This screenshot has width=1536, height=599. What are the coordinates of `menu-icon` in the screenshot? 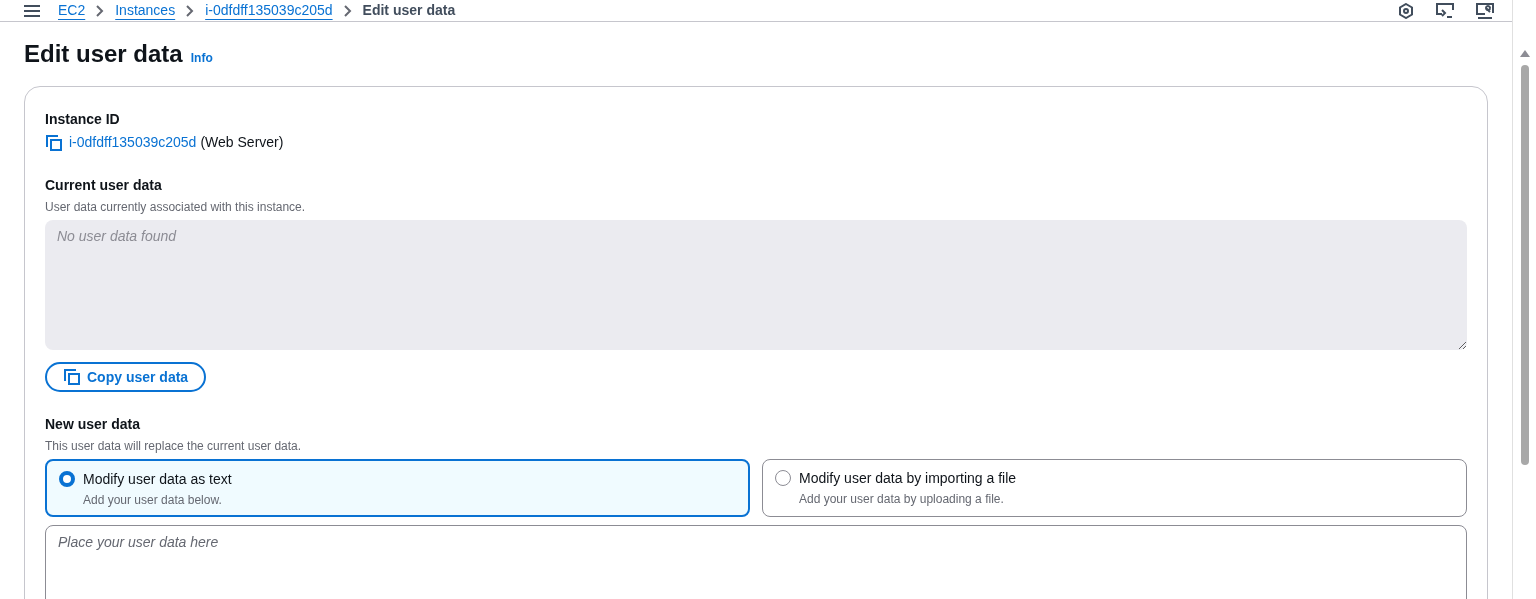 It's located at (32, 10).